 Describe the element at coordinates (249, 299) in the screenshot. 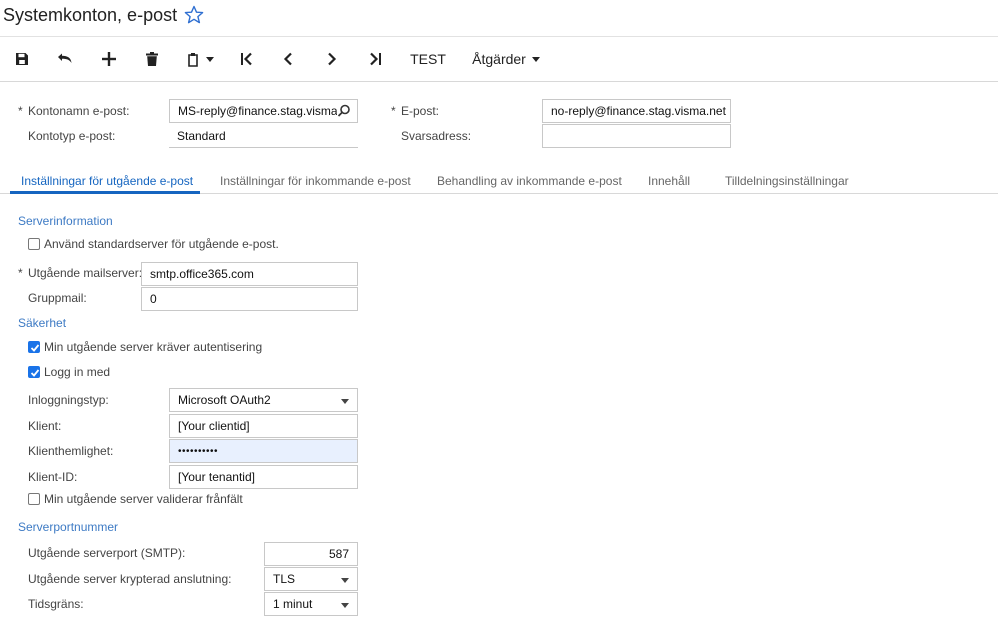

I see `group-mail-field: 0` at that location.